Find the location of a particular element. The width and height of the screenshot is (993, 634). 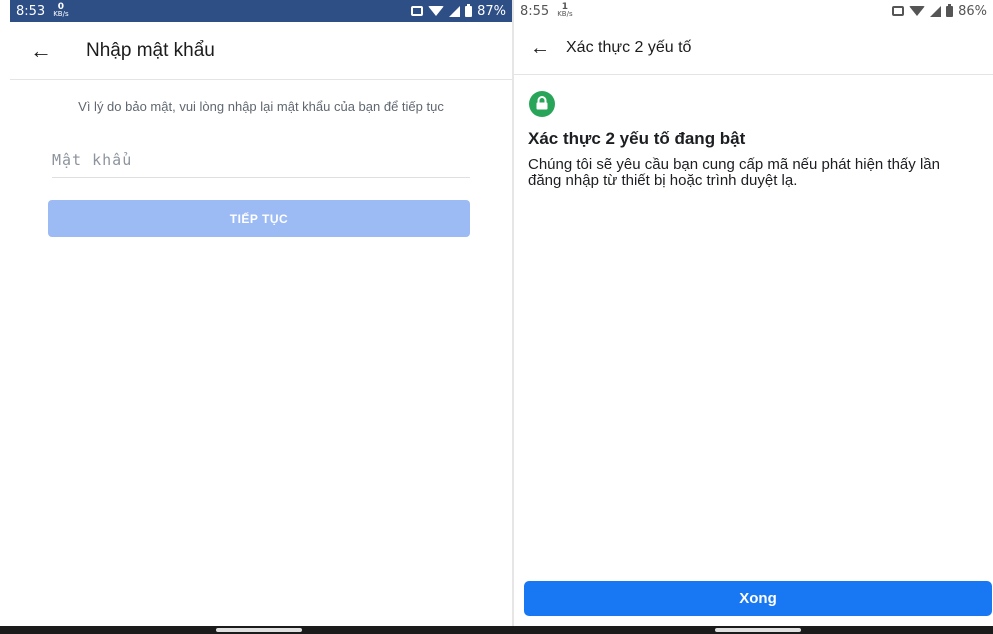

system-nav-bar is located at coordinates (496, 630).